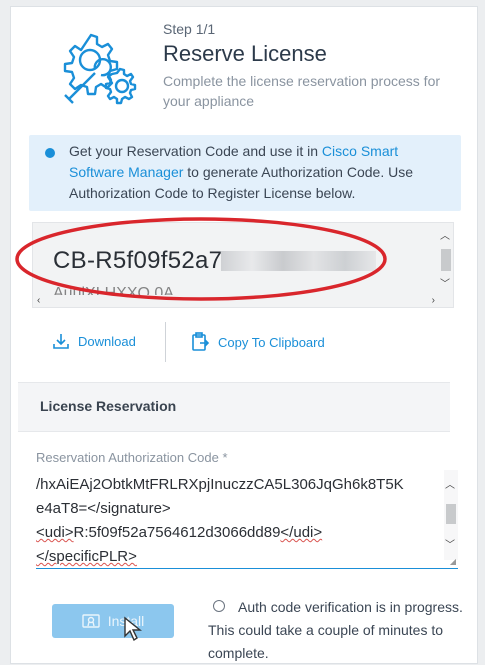 This screenshot has width=485, height=665. What do you see at coordinates (165, 342) in the screenshot?
I see `action-divider` at bounding box center [165, 342].